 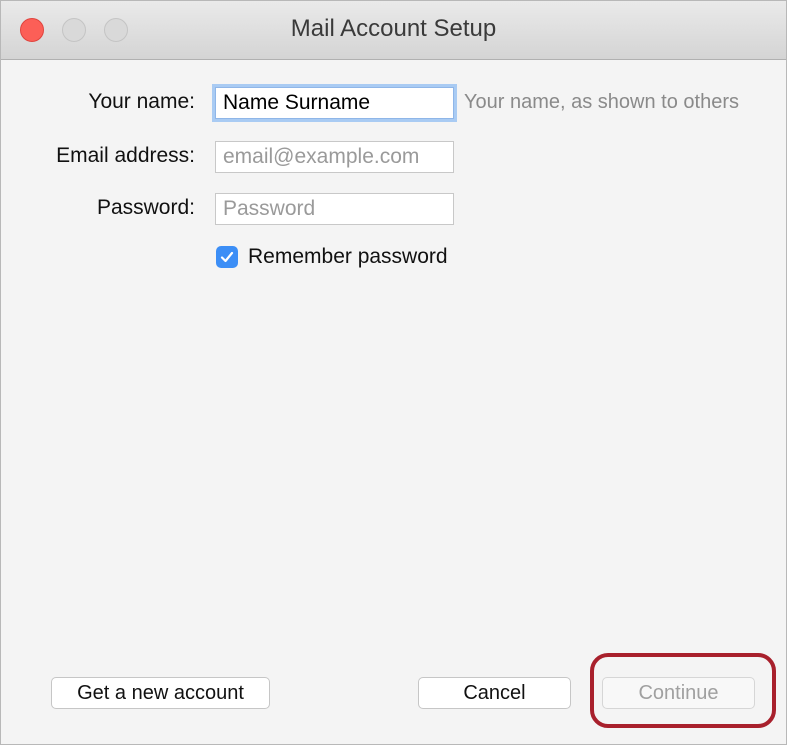 What do you see at coordinates (334, 209) in the screenshot?
I see `password-field` at bounding box center [334, 209].